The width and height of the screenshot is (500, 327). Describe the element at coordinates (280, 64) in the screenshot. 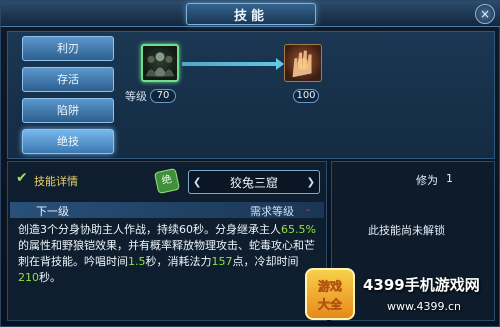

I see `arrow-head-icon` at that location.